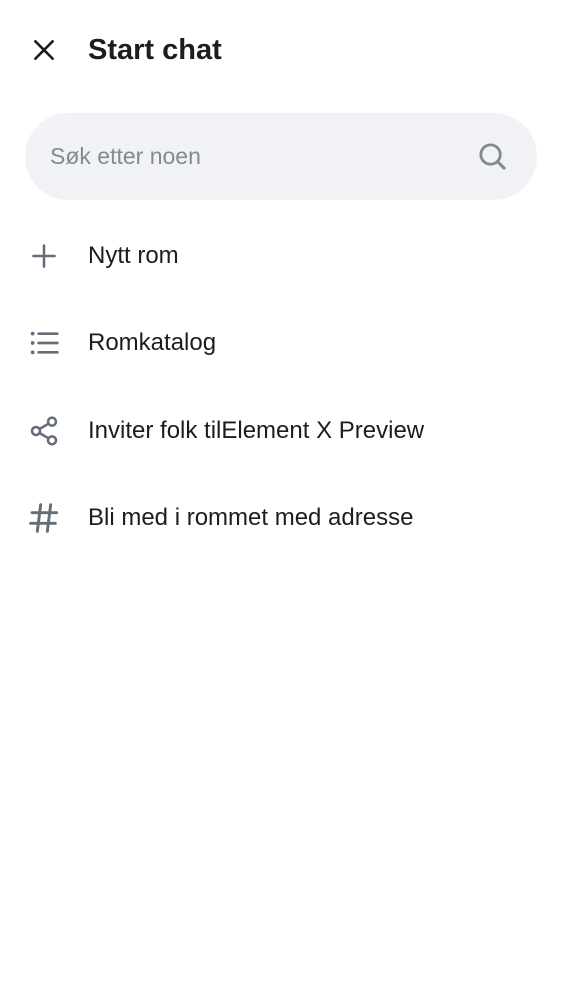 The height and width of the screenshot is (1000, 562). Describe the element at coordinates (43, 518) in the screenshot. I see `hash-icon` at that location.